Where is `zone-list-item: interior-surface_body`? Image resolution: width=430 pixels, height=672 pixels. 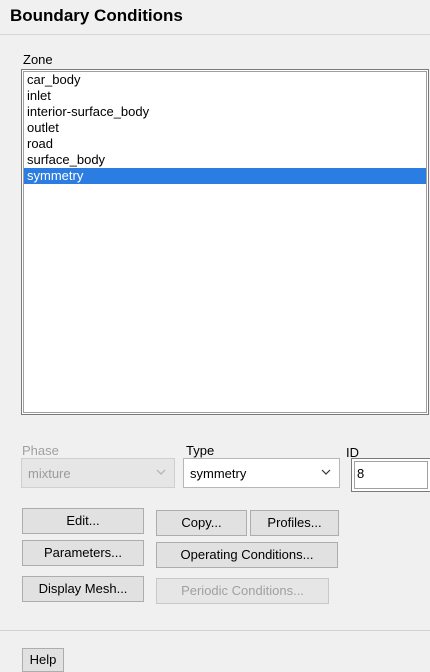 zone-list-item: interior-surface_body is located at coordinates (225, 112).